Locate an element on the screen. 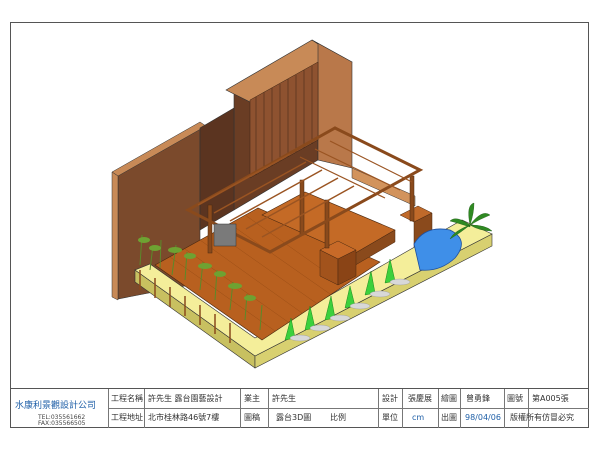  project-address: 北市桂林路46號7樓 is located at coordinates (184, 417).